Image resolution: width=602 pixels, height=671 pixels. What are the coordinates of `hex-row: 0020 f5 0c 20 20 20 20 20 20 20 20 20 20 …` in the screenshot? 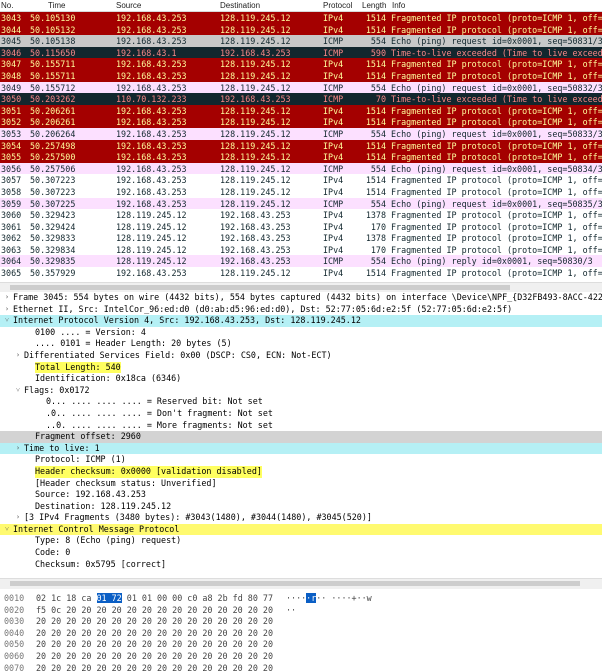 It's located at (301, 610).